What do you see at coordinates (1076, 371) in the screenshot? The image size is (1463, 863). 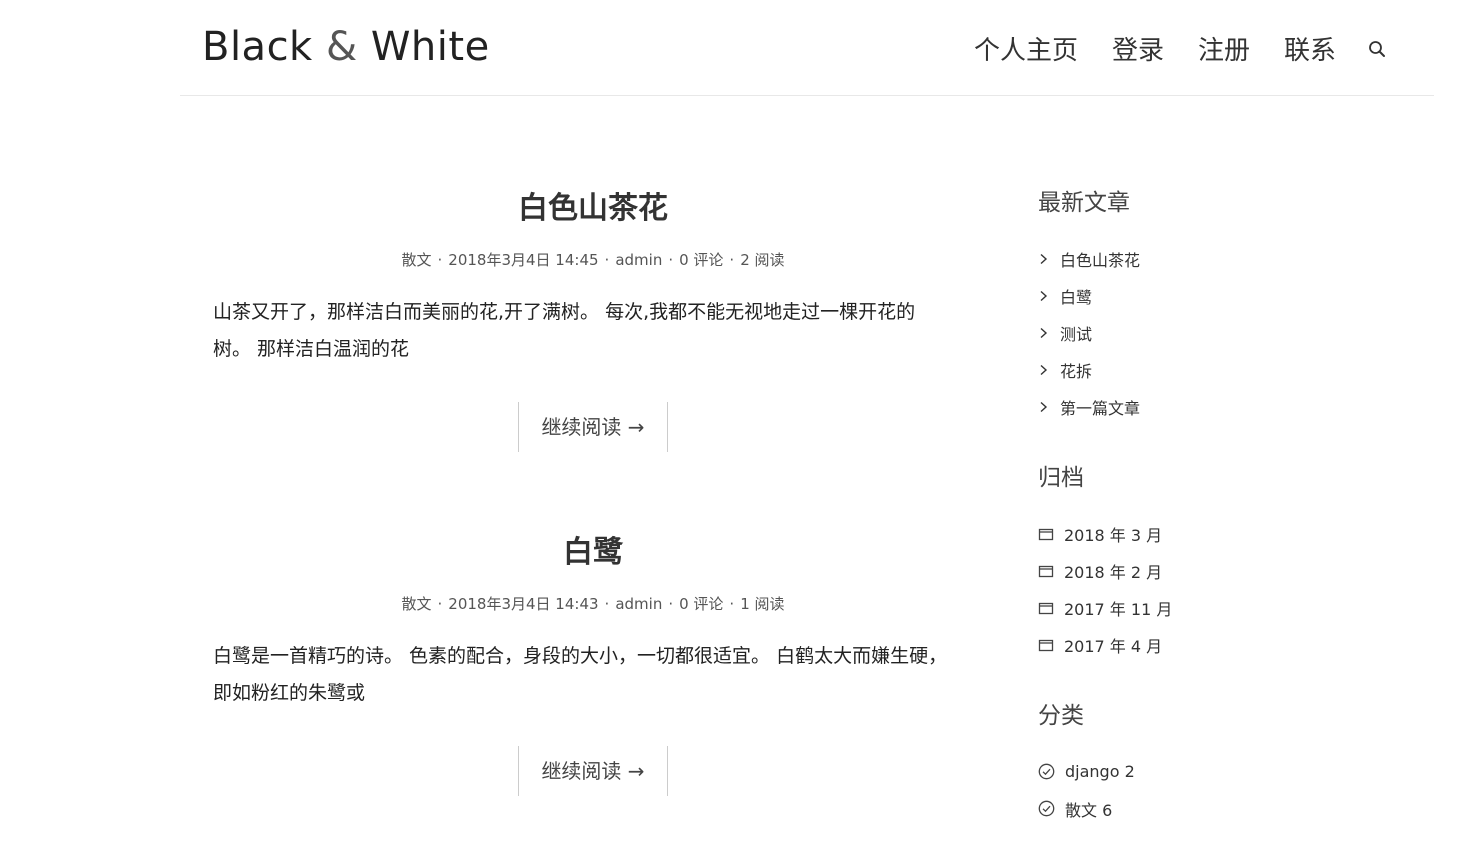 I see `recent-post-label: 花拆` at bounding box center [1076, 371].